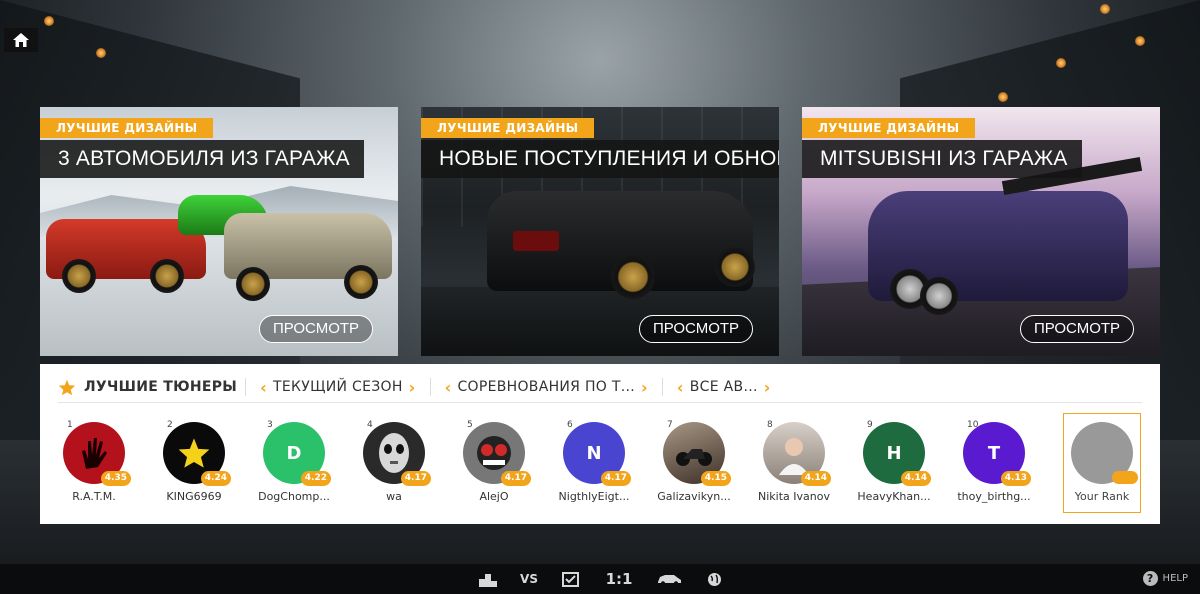  I want to click on card-title: НОВЫЕ ПОСТУПЛЕНИЯ И ОБНОВЛЕНИЯ, so click(600, 159).